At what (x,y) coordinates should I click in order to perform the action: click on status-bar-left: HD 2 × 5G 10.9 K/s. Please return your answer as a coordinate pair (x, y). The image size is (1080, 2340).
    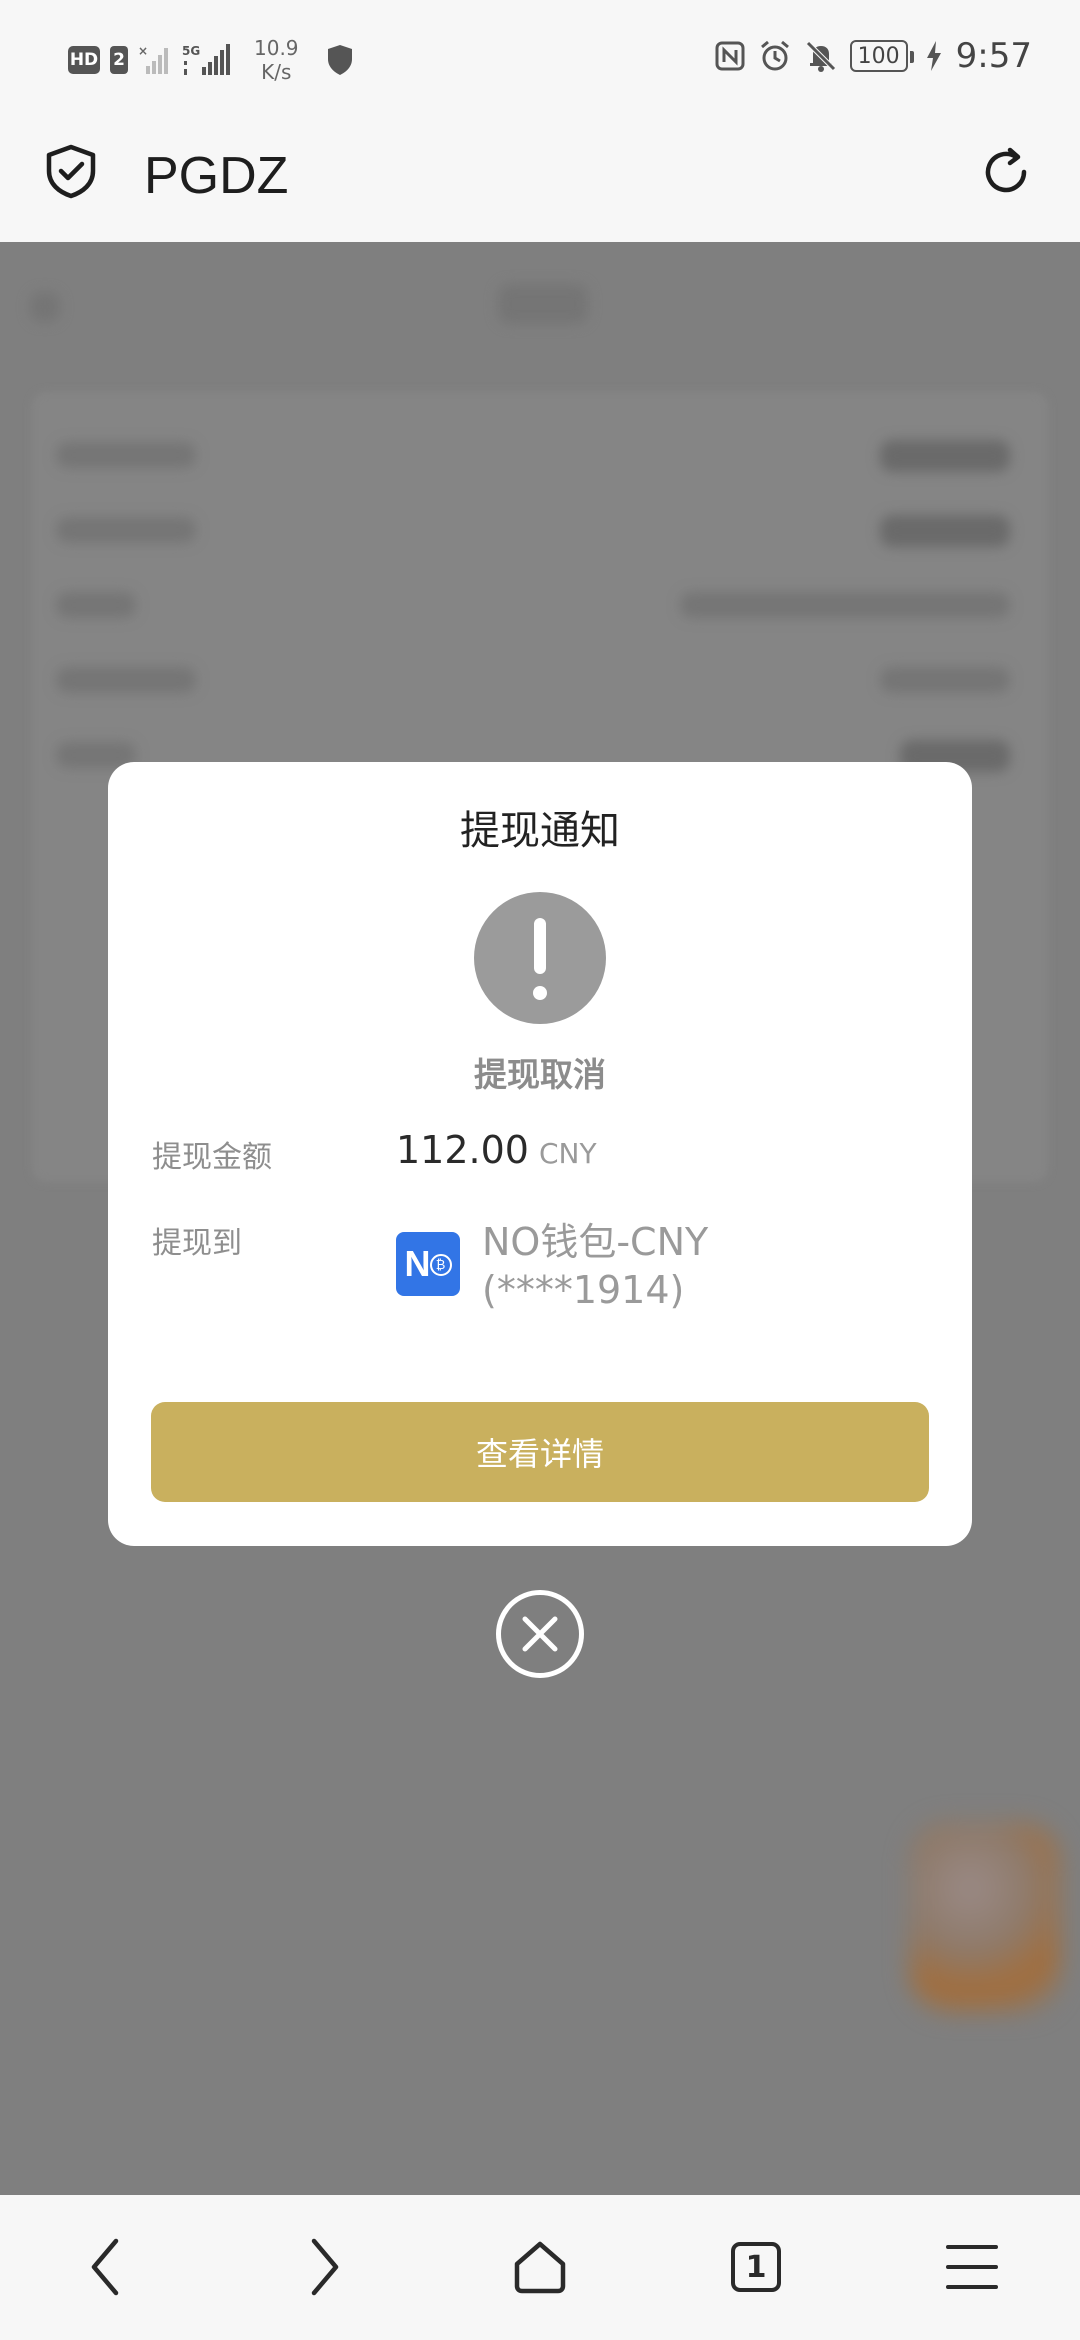
    Looking at the image, I should click on (210, 60).